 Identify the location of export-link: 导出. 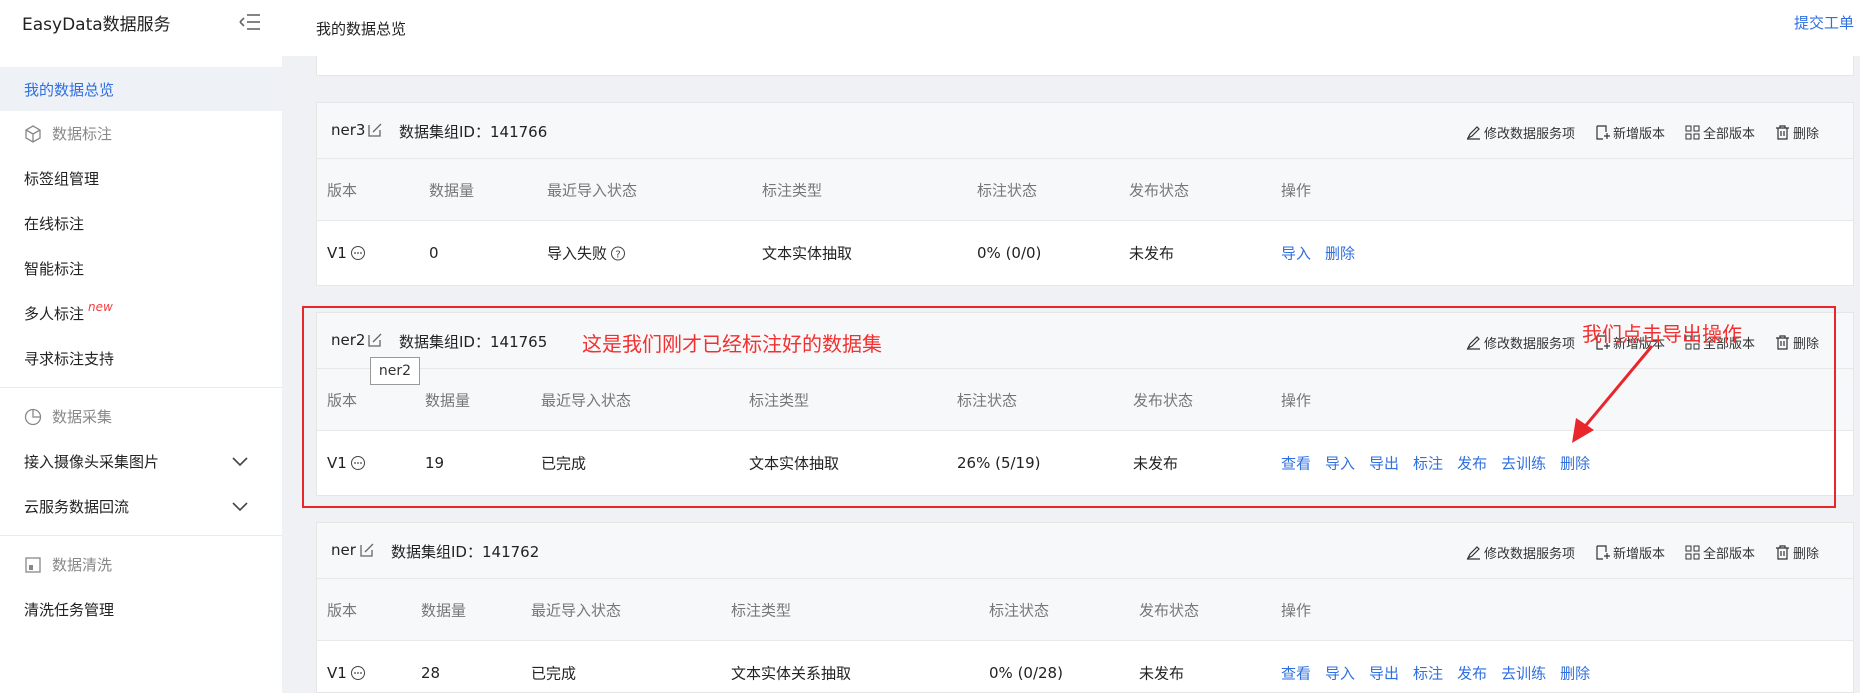
(1384, 673).